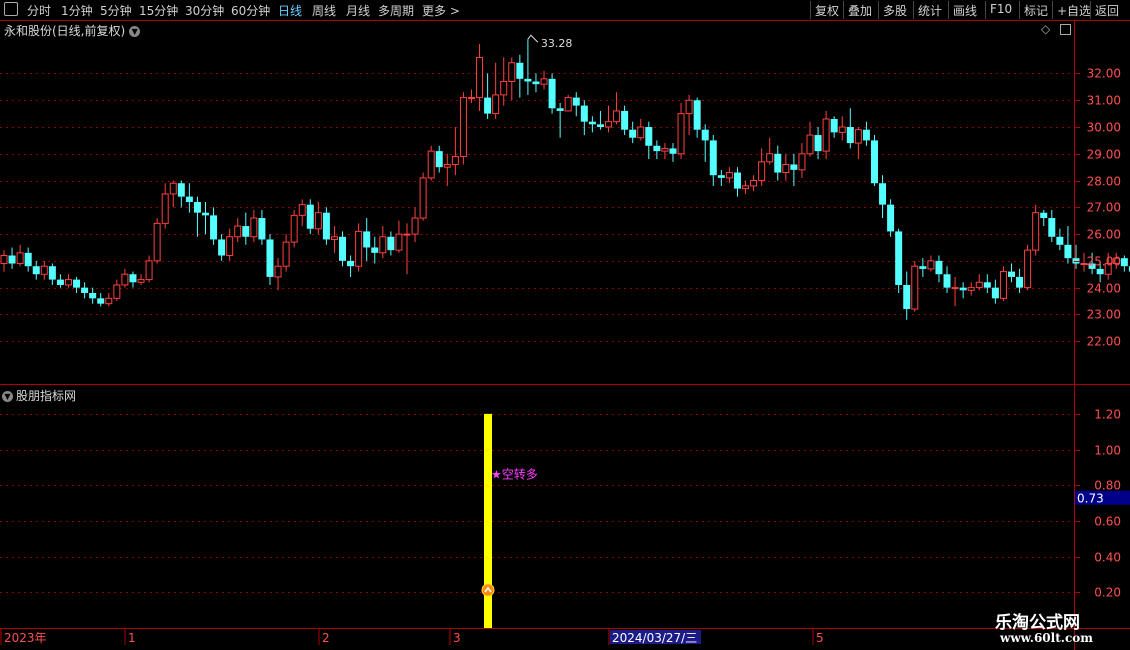  Describe the element at coordinates (1104, 262) in the screenshot. I see `y-tick-label: 25.00` at that location.